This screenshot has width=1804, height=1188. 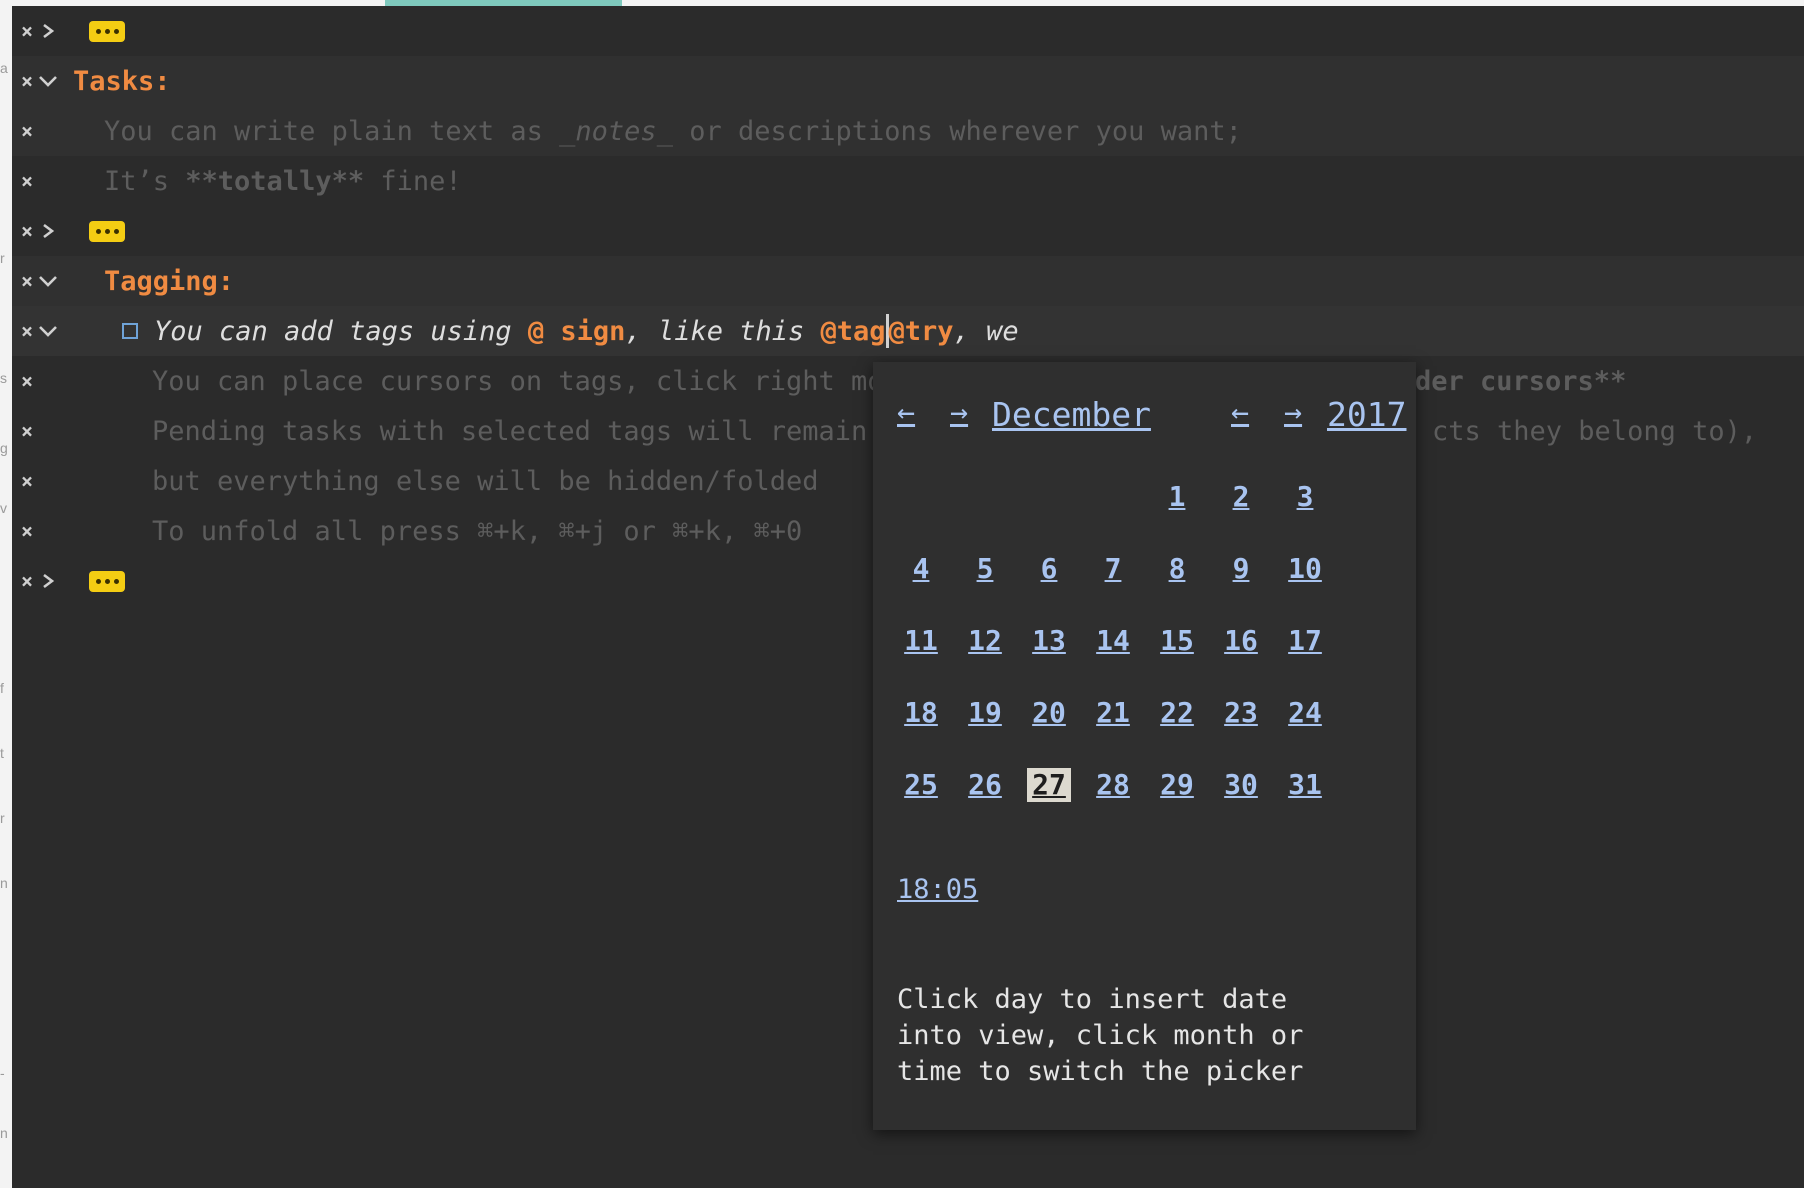 What do you see at coordinates (985, 713) in the screenshot?
I see `calendar-day: 19` at bounding box center [985, 713].